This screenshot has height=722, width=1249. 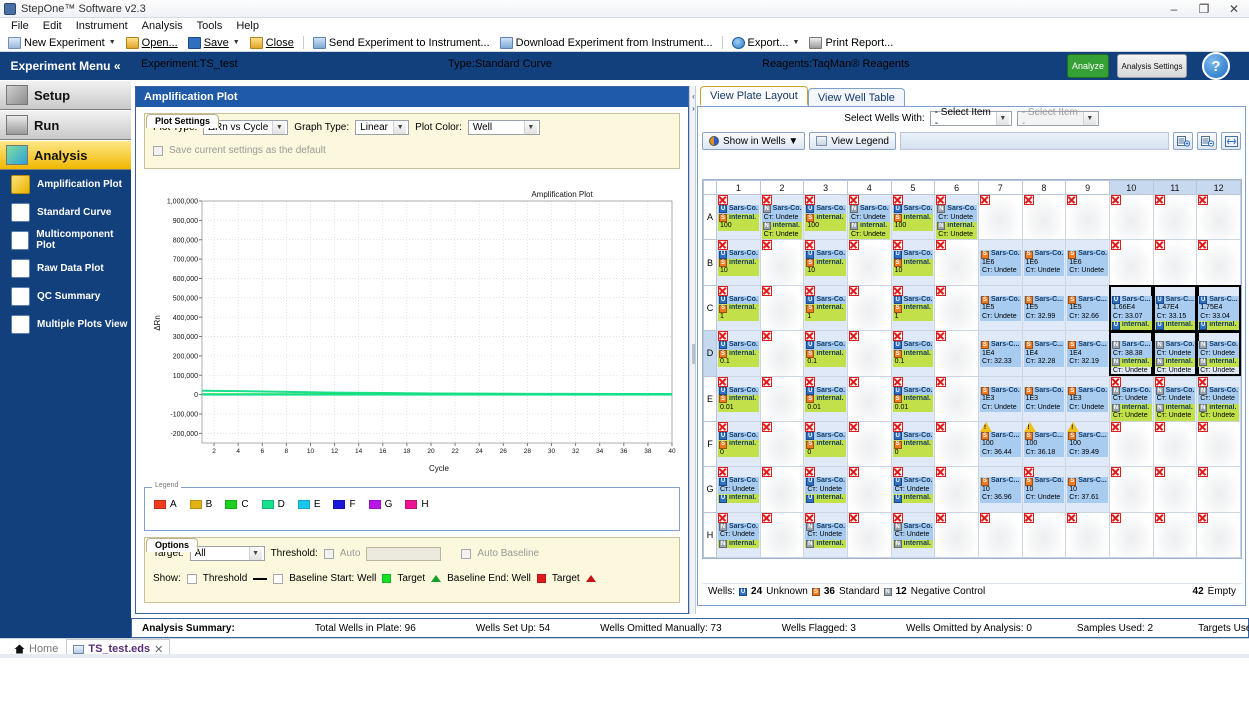 What do you see at coordinates (65, 125) in the screenshot?
I see `sidebar-section-run: Run` at bounding box center [65, 125].